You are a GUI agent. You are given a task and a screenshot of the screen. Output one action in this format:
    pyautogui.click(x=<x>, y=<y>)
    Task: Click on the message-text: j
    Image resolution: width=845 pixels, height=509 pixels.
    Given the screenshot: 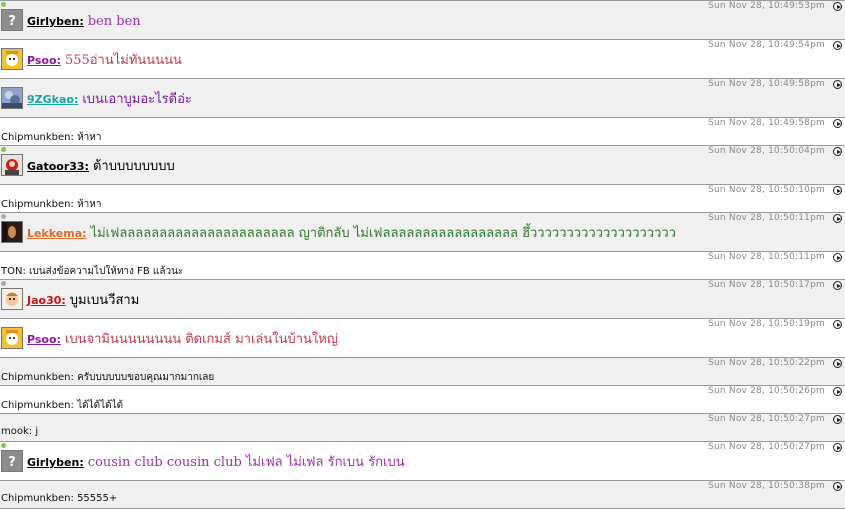 What is the action you would take?
    pyautogui.click(x=37, y=431)
    